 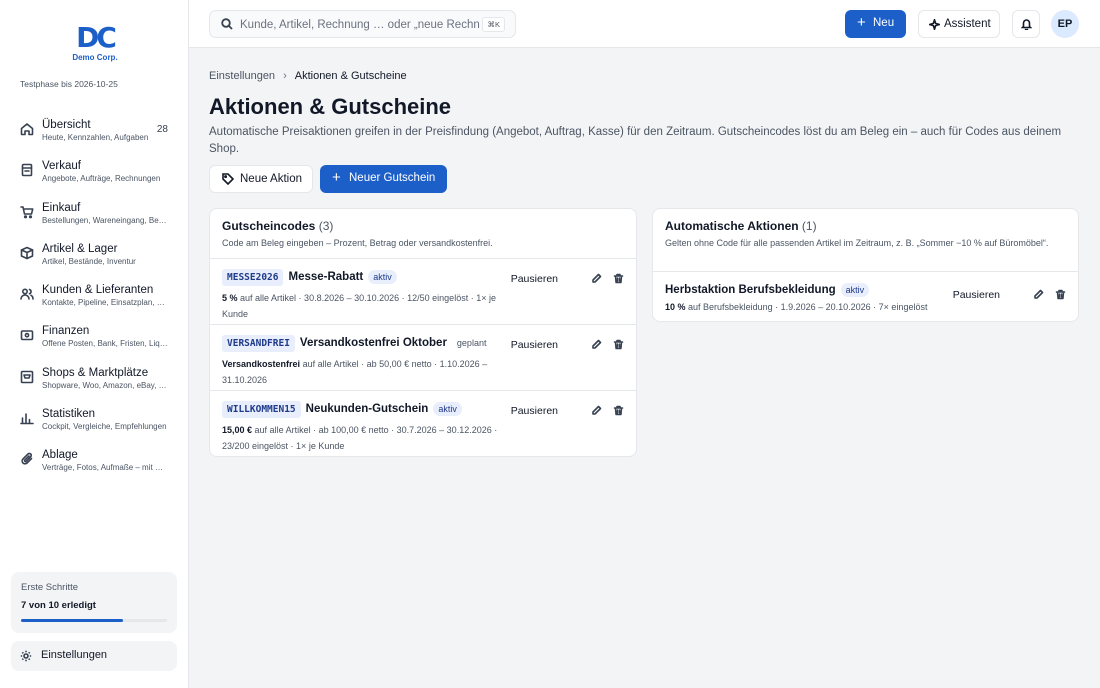 What do you see at coordinates (373, 343) in the screenshot?
I see `voucher-name: Versandkostenfrei Oktober` at bounding box center [373, 343].